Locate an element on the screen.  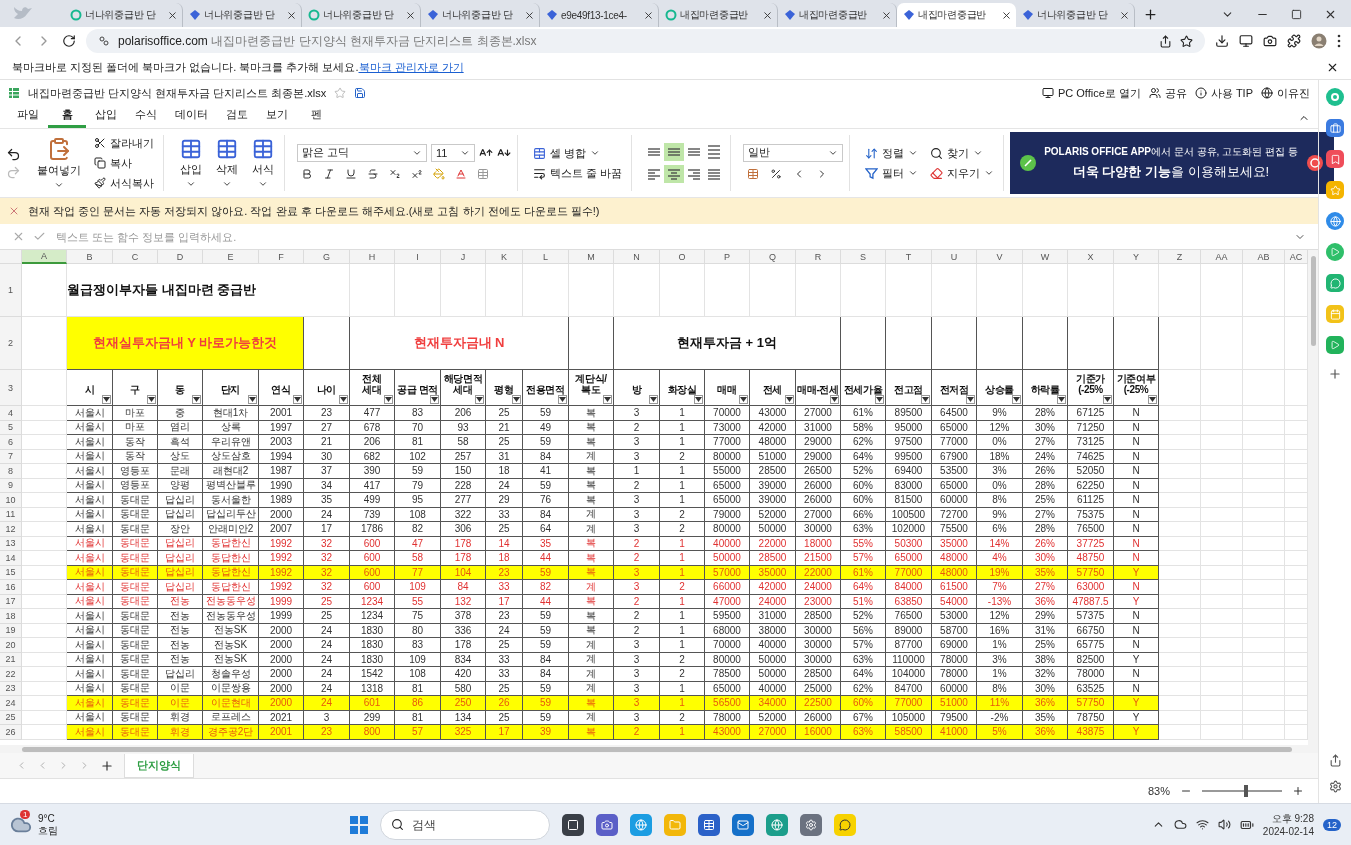
column-header: V is located at coordinates (1000, 257).